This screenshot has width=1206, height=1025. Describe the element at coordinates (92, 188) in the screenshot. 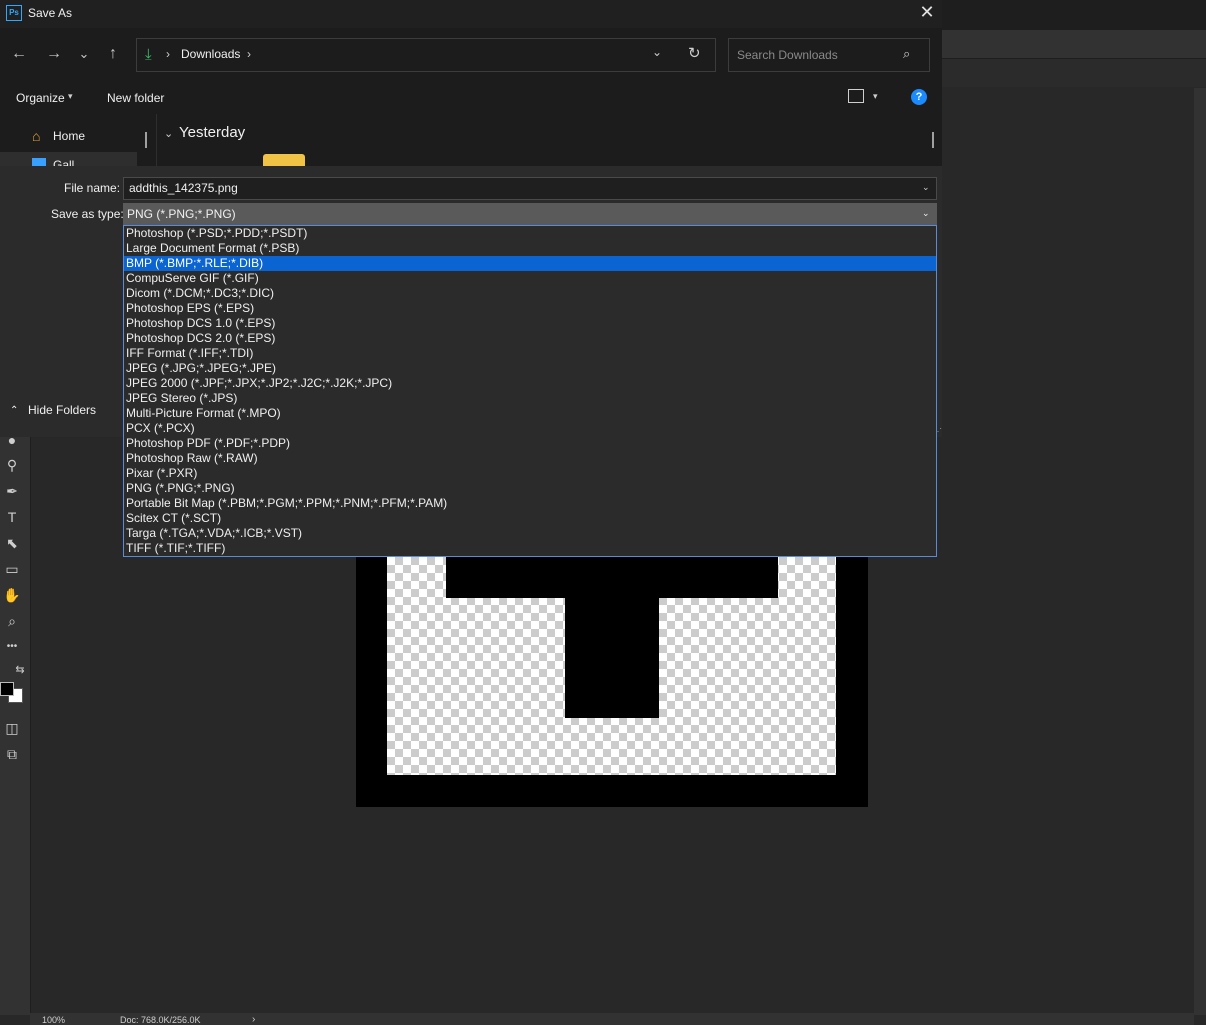

I see `file-name-label: File name:` at that location.